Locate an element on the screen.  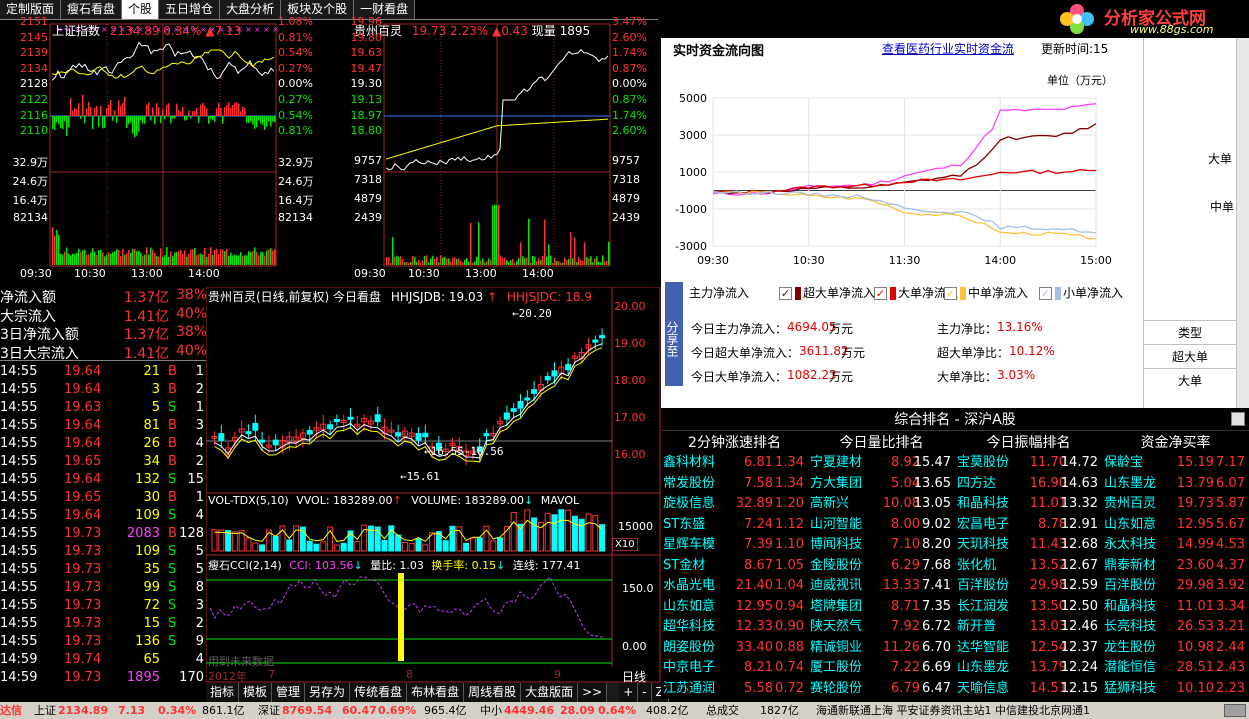
stock-price: 33.40 is located at coordinates (754, 647).